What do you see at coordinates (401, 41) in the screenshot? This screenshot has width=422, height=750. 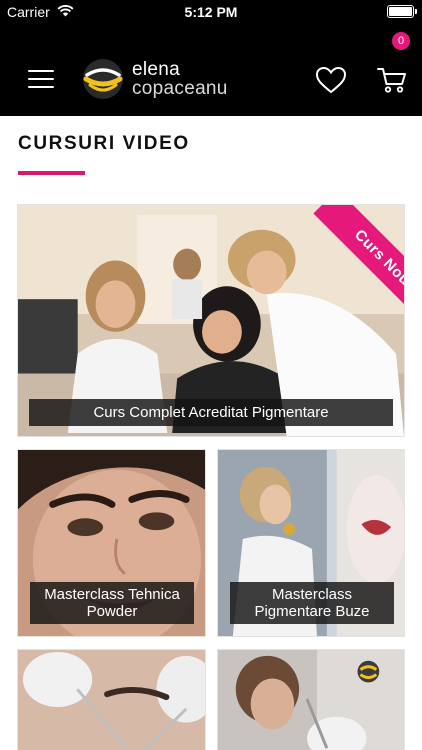 I see `cart-count-badge: 0` at bounding box center [401, 41].